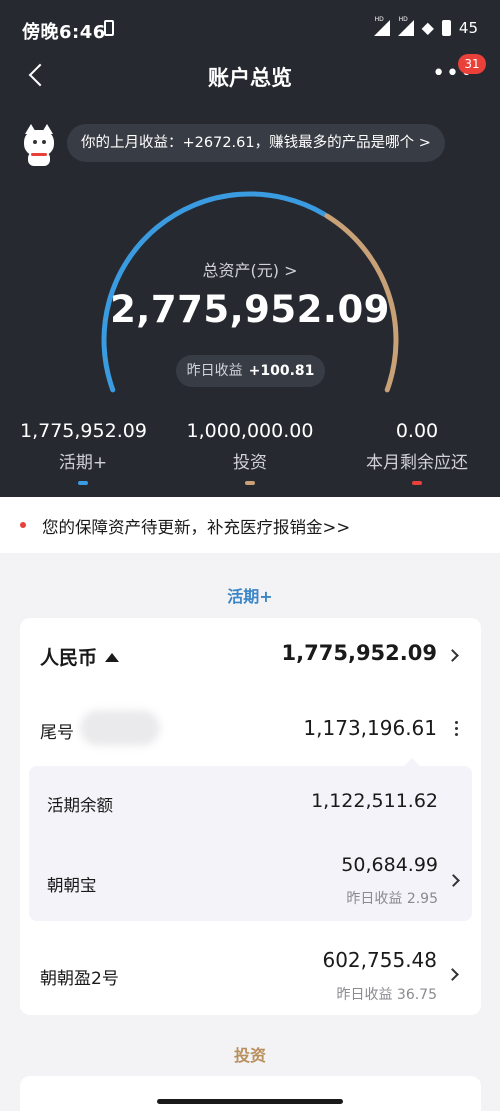 The width and height of the screenshot is (500, 1111). Describe the element at coordinates (417, 452) in the screenshot. I see `column-repay: 0.00 本月剩余应还` at that location.